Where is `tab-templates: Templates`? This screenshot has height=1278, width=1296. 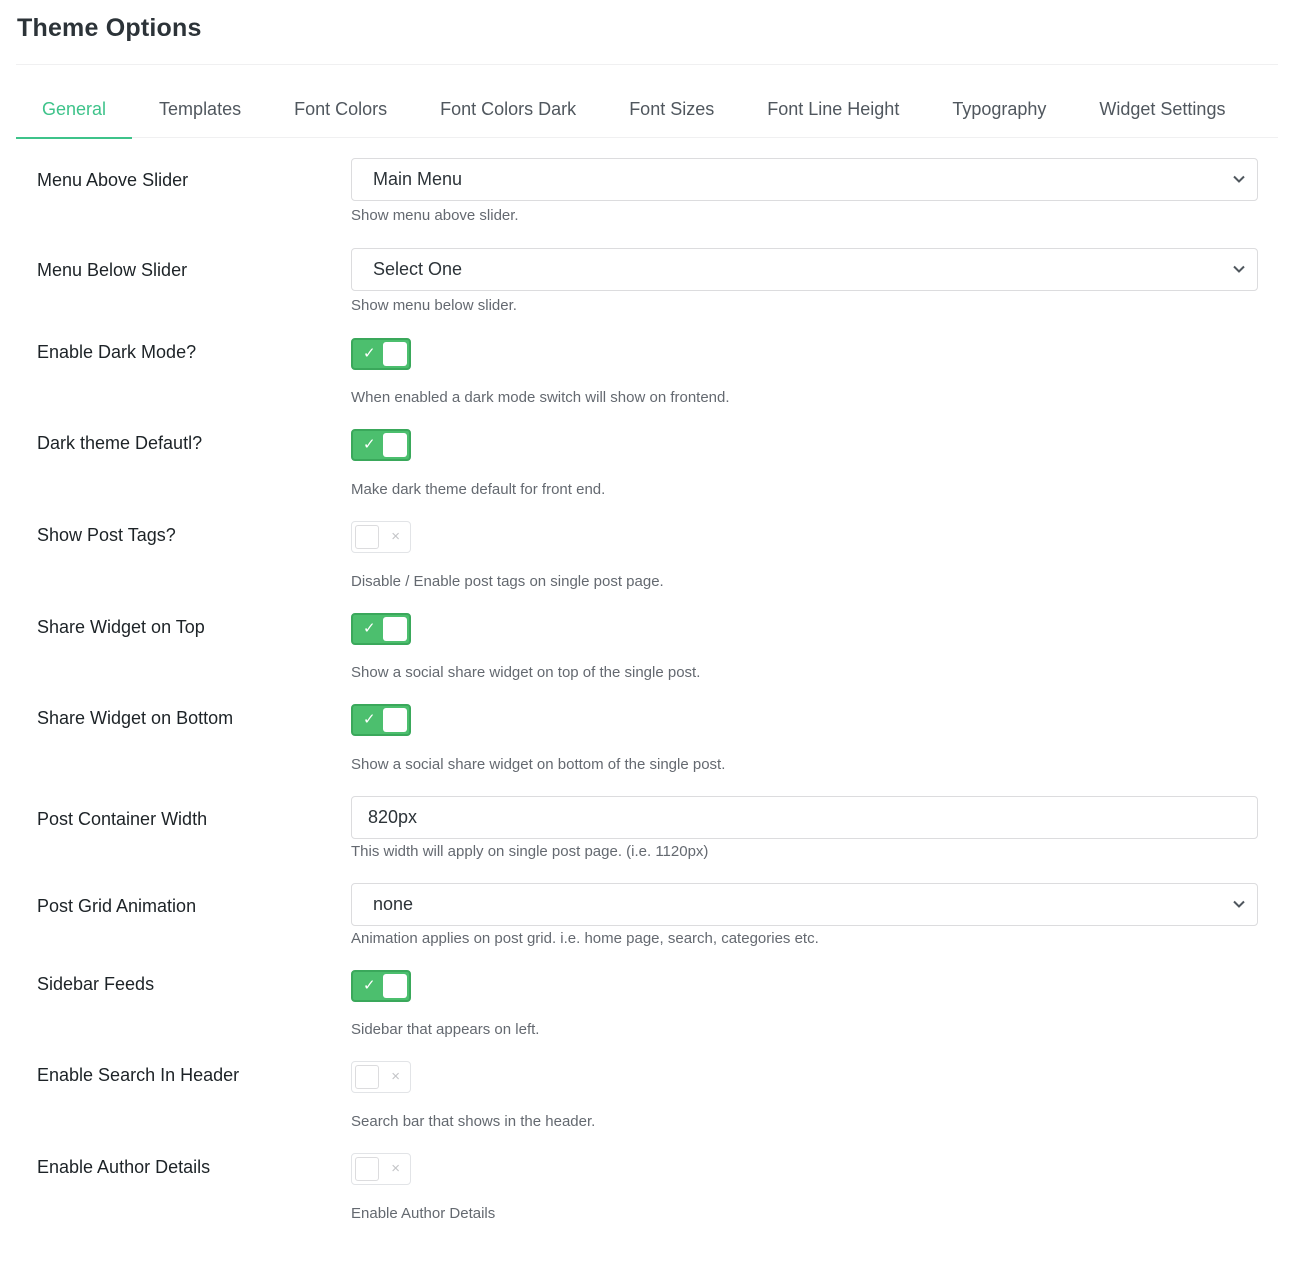 tab-templates: Templates is located at coordinates (200, 111).